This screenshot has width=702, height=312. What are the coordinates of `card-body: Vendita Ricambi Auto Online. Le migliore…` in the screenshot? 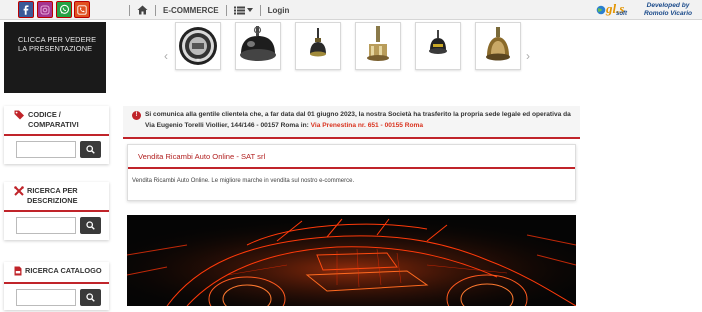 It's located at (243, 181).